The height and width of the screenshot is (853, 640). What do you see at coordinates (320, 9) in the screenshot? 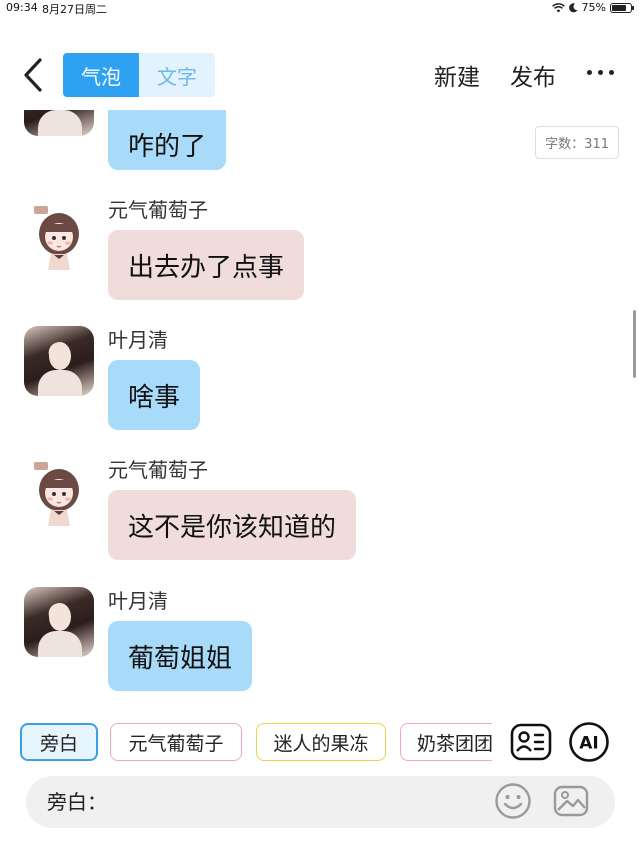
I see `status-bar: 09:34 8月27日周二 75%` at bounding box center [320, 9].